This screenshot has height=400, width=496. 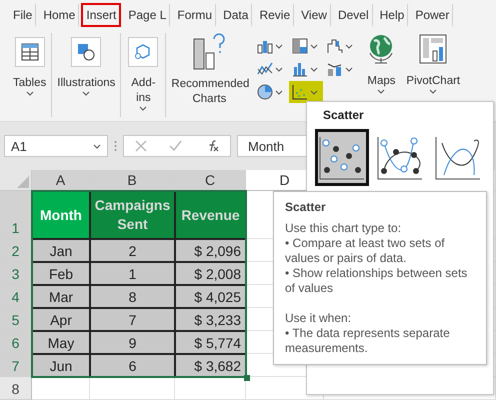 What do you see at coordinates (29, 83) in the screenshot?
I see `group-label: Tables` at bounding box center [29, 83].